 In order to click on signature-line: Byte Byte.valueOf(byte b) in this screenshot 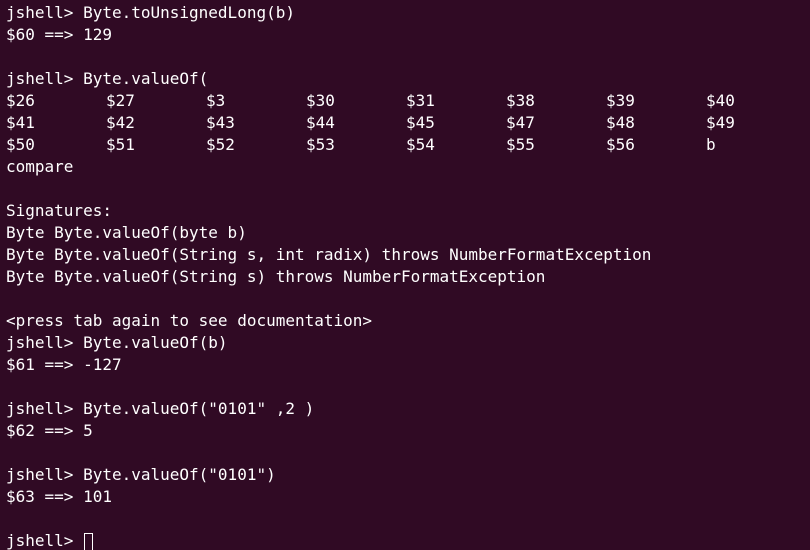, I will do `click(126, 232)`.